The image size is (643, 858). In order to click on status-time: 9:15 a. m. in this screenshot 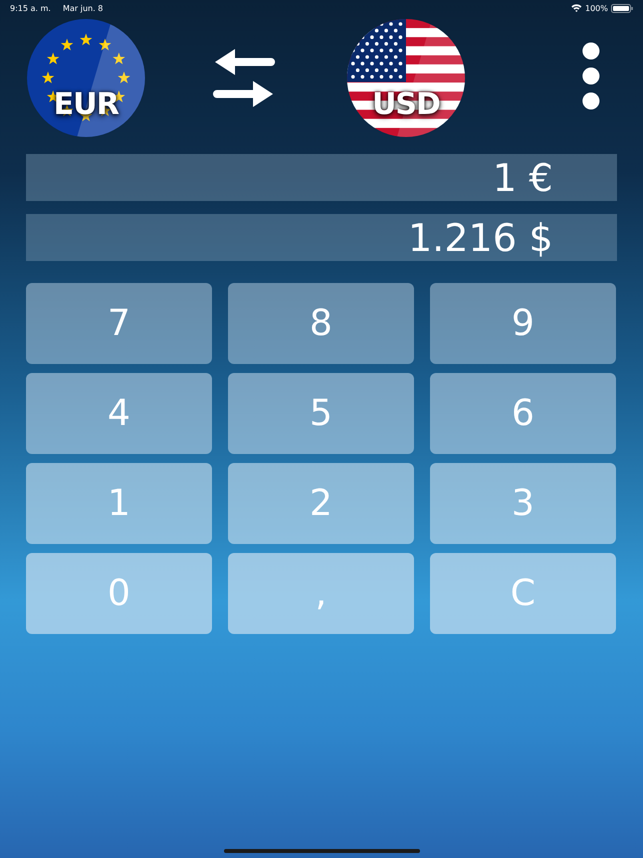, I will do `click(30, 8)`.